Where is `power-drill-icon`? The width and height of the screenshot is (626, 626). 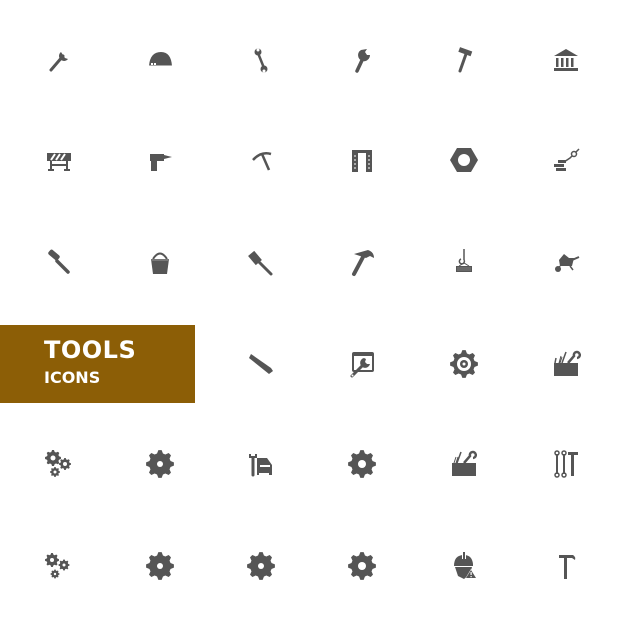
power-drill-icon is located at coordinates (160, 160).